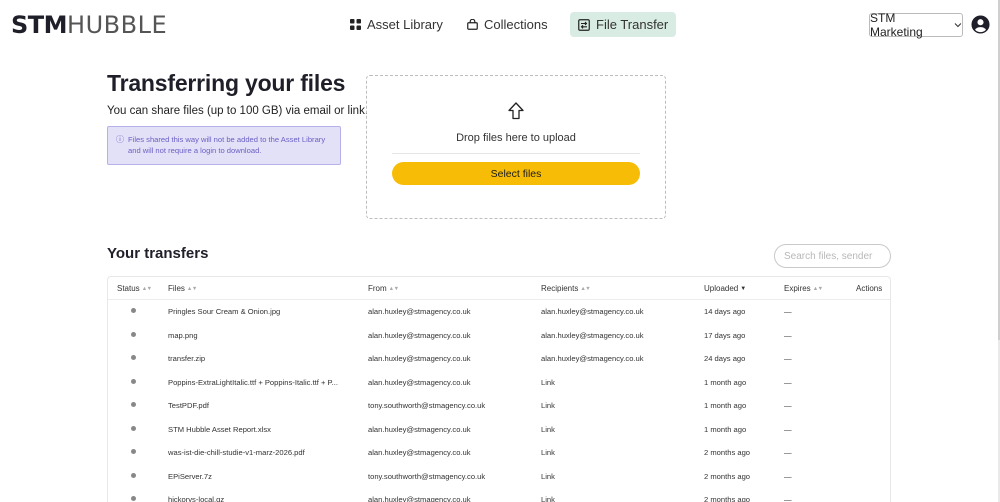  Describe the element at coordinates (117, 25) in the screenshot. I see `logo-light: HUBBLE` at that location.